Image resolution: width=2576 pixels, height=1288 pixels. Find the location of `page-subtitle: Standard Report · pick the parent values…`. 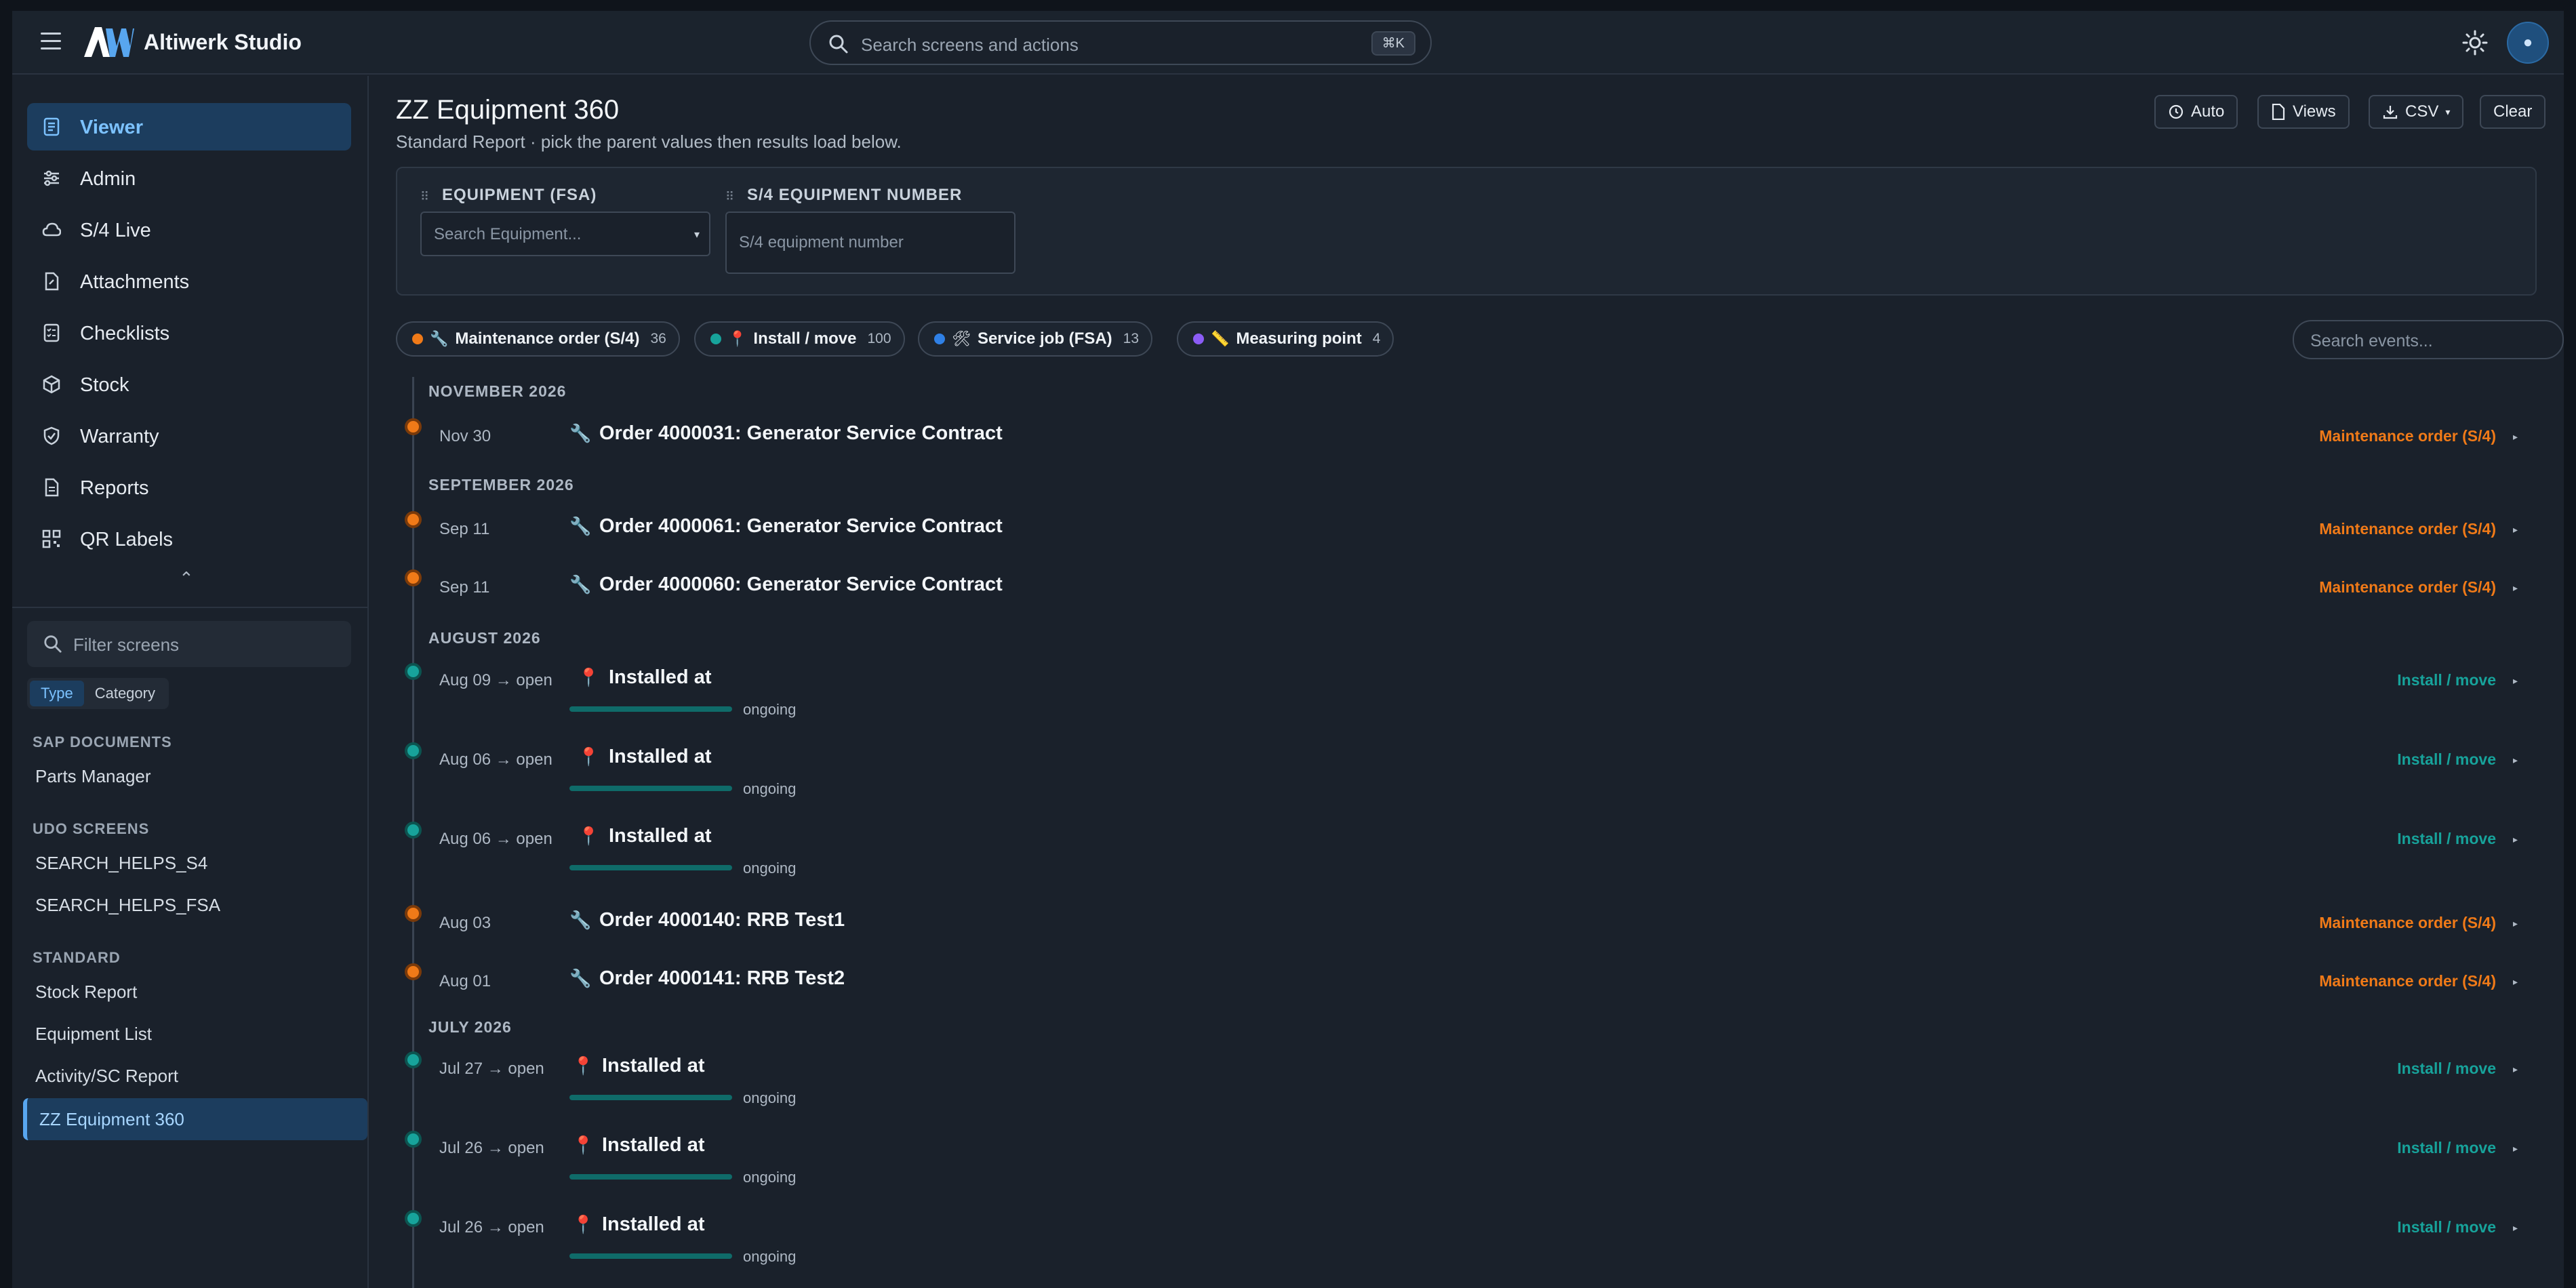

page-subtitle: Standard Report · pick the parent values… is located at coordinates (649, 142).